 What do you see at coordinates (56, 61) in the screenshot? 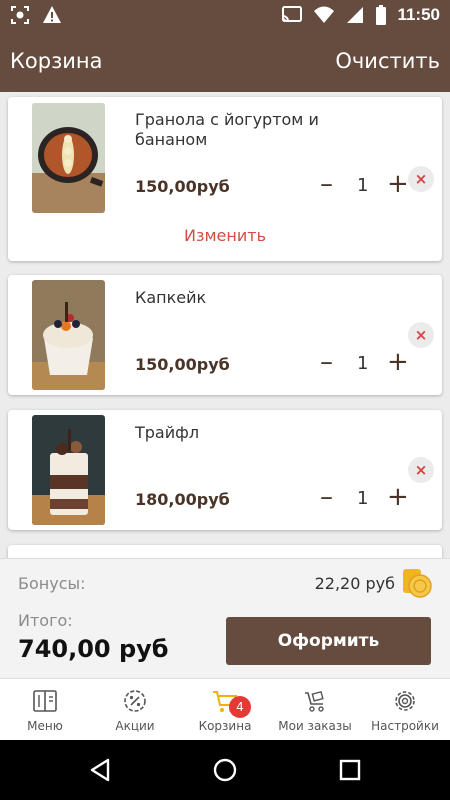
I see `page-title: Корзина` at bounding box center [56, 61].